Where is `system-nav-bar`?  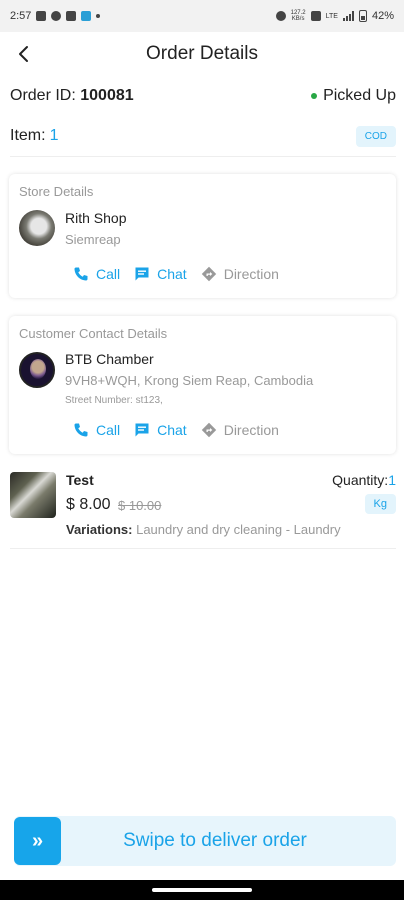
system-nav-bar is located at coordinates (202, 890).